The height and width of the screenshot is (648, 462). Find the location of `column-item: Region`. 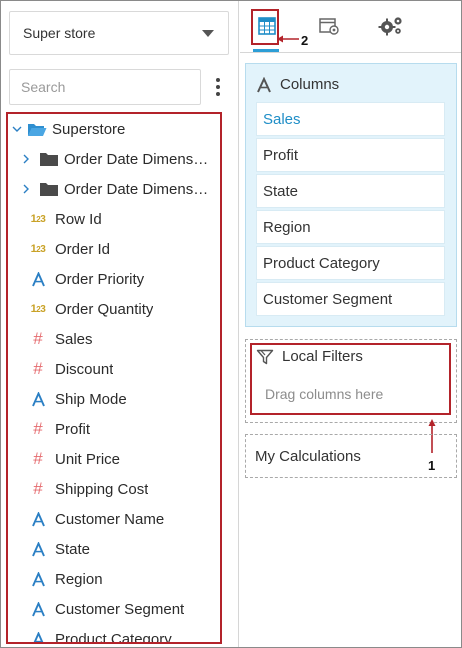

column-item: Region is located at coordinates (350, 227).